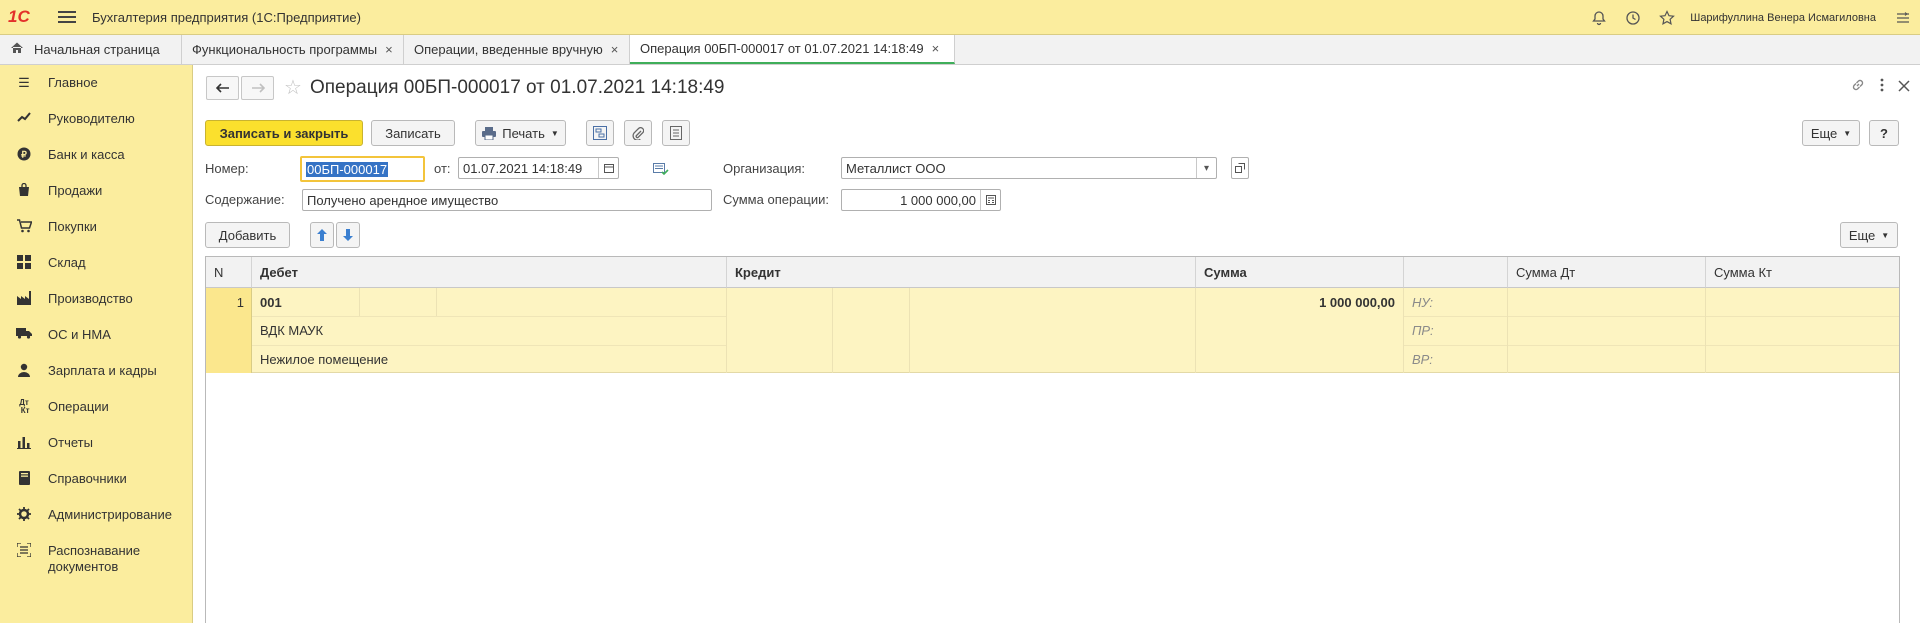  I want to click on sidebar-item-warehouse: Склад, so click(96, 263).